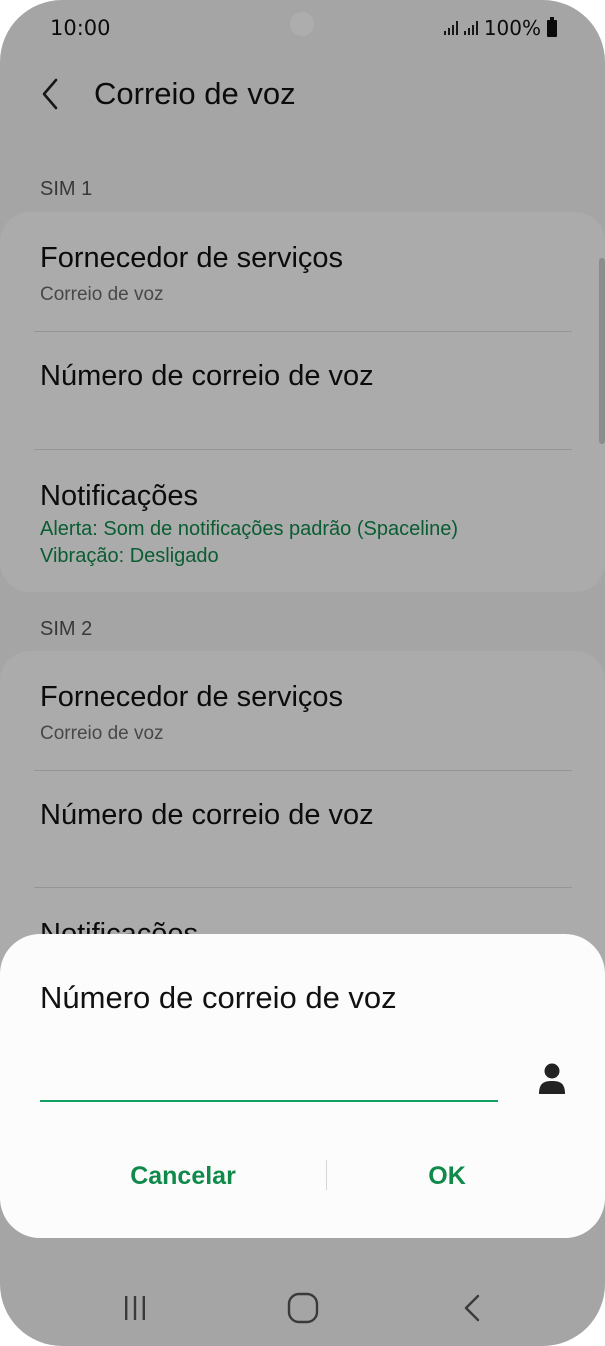  I want to click on back-nav-button, so click(473, 1308).